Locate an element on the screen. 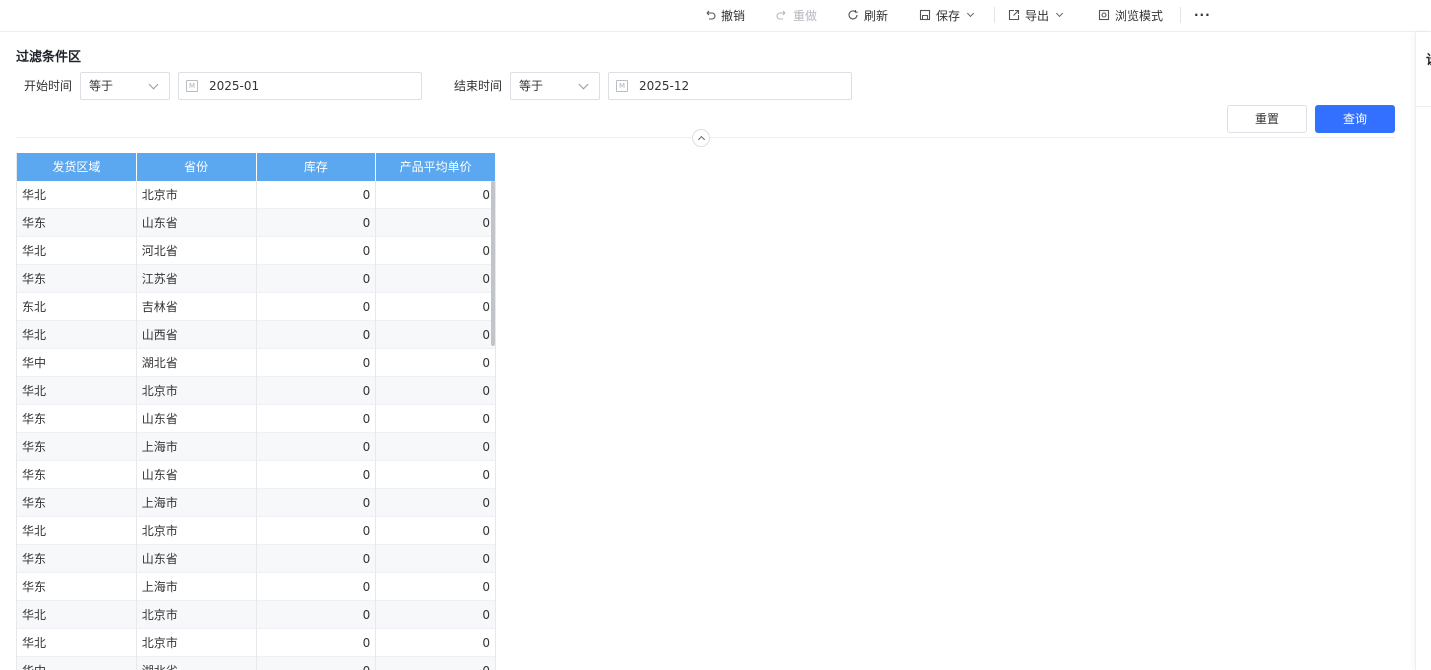 This screenshot has height=670, width=1431. column-header: 库存 is located at coordinates (316, 167).